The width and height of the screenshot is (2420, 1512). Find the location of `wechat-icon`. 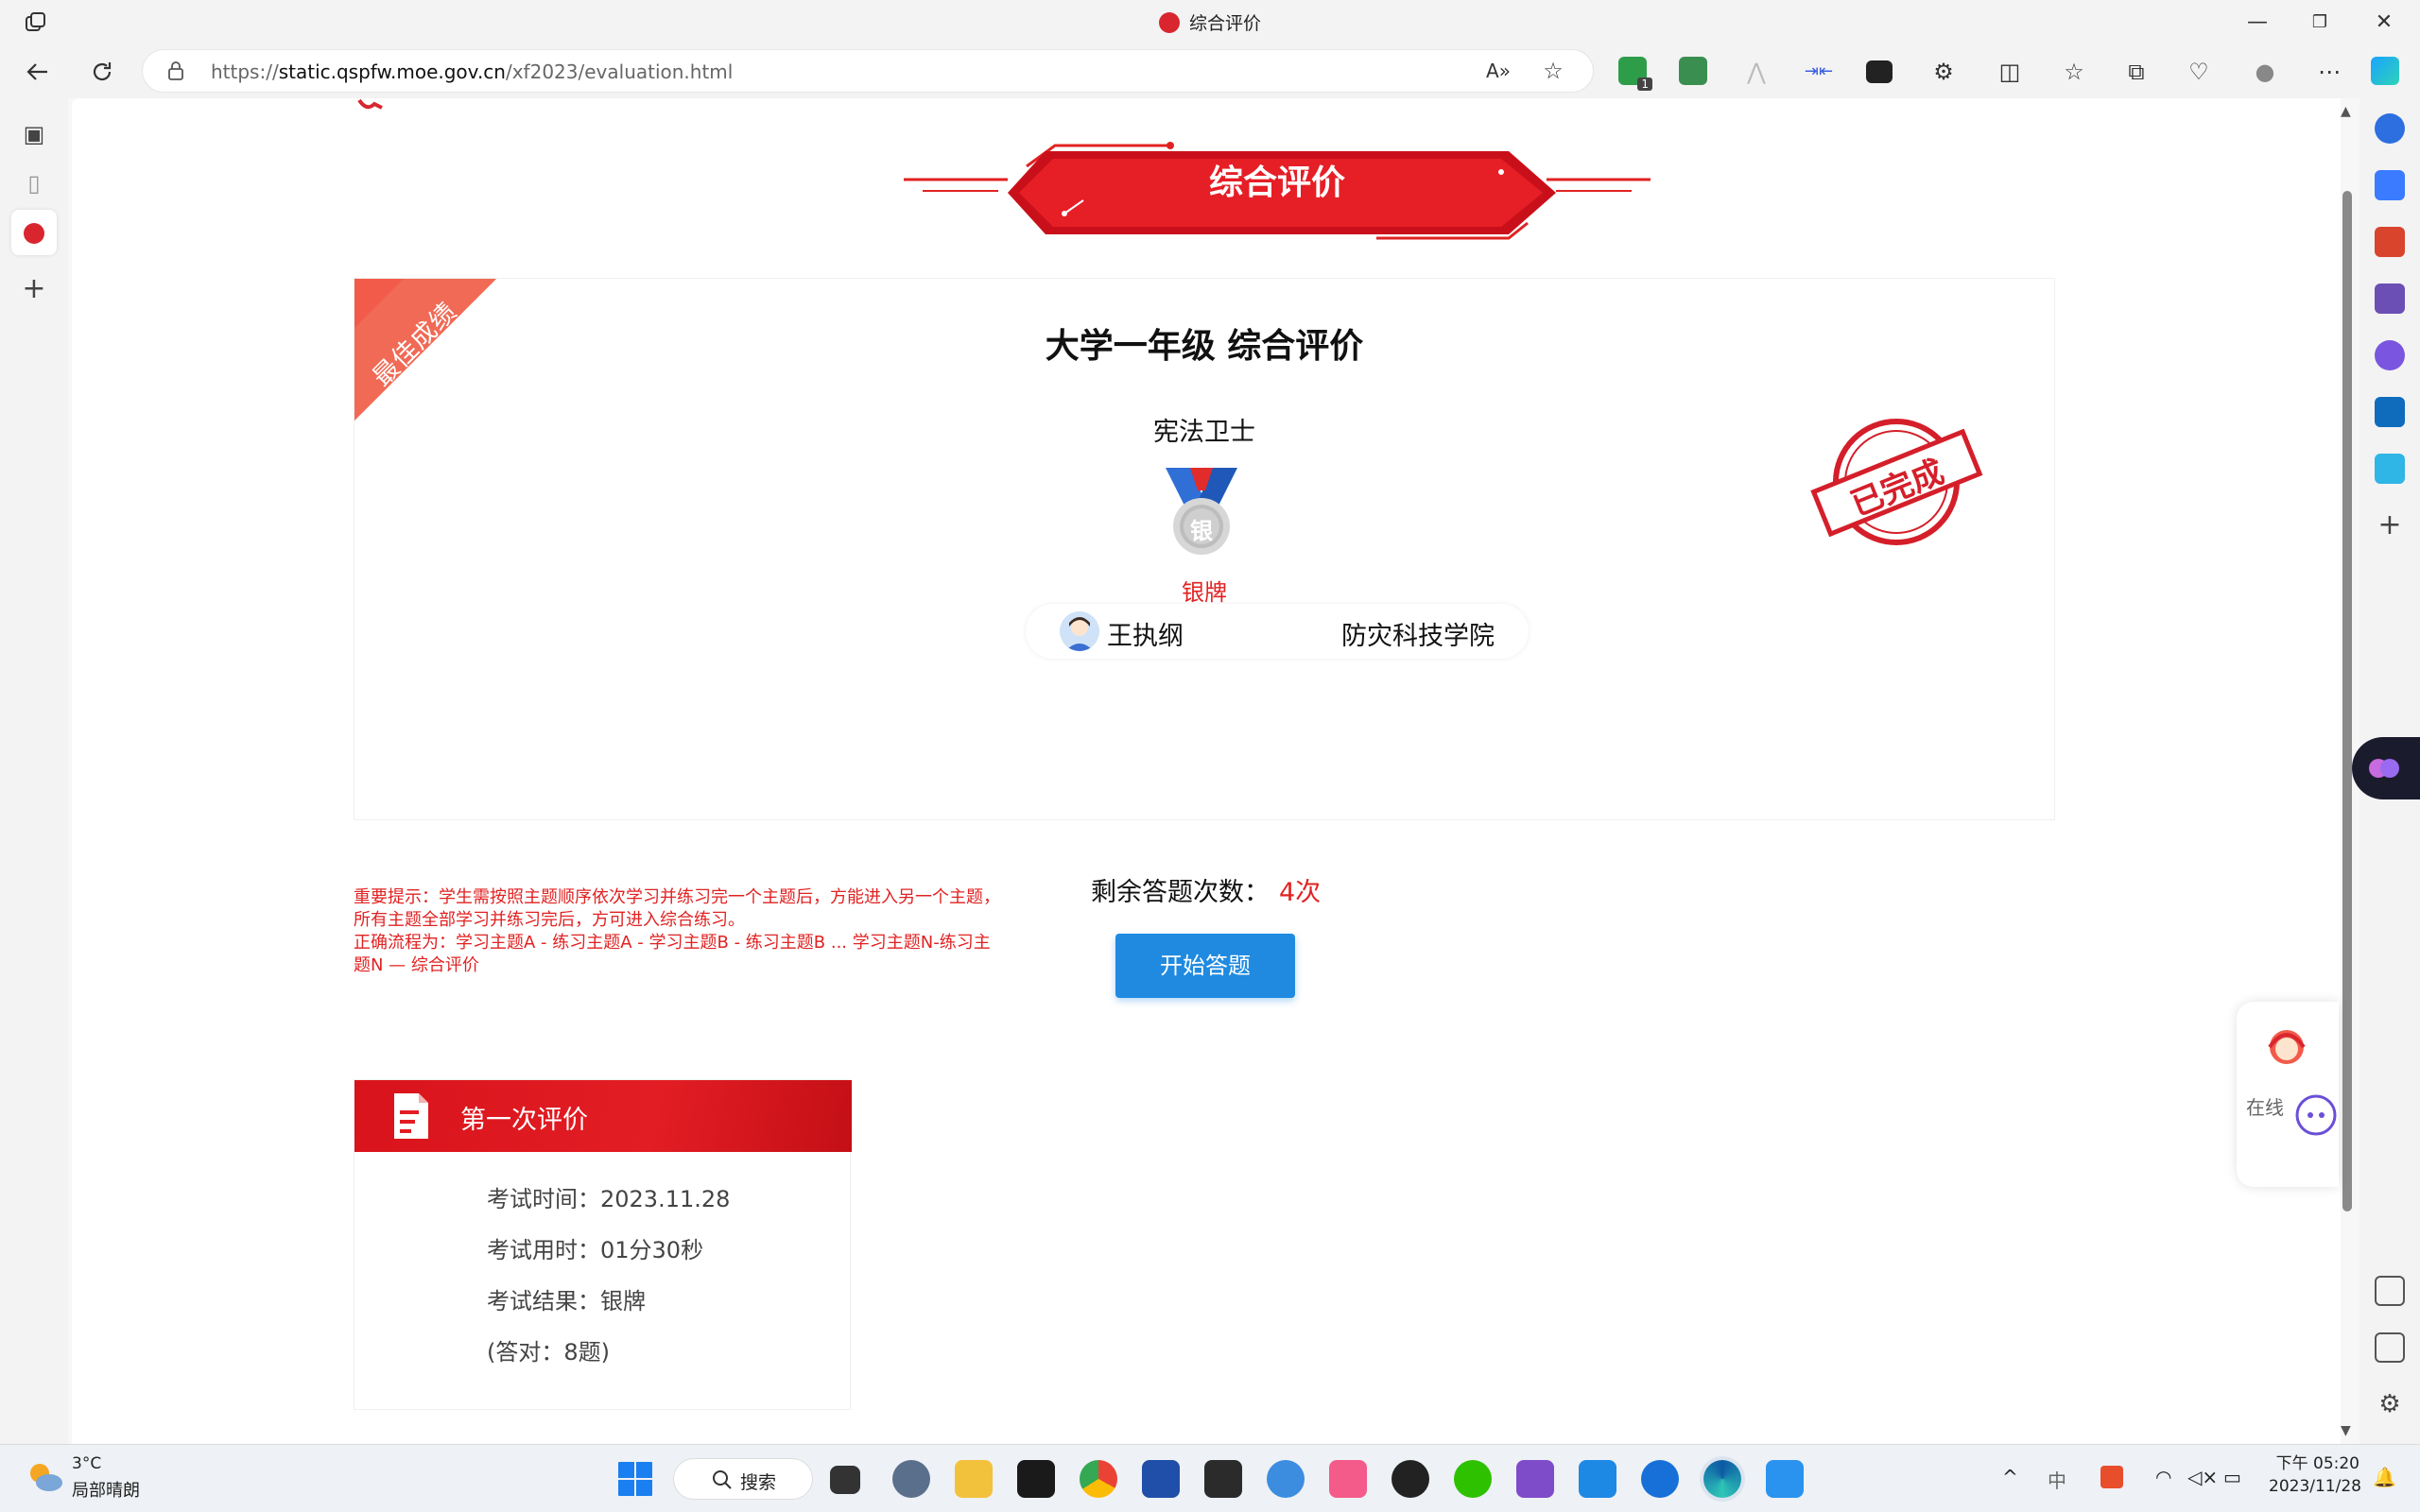

wechat-icon is located at coordinates (1473, 1479).